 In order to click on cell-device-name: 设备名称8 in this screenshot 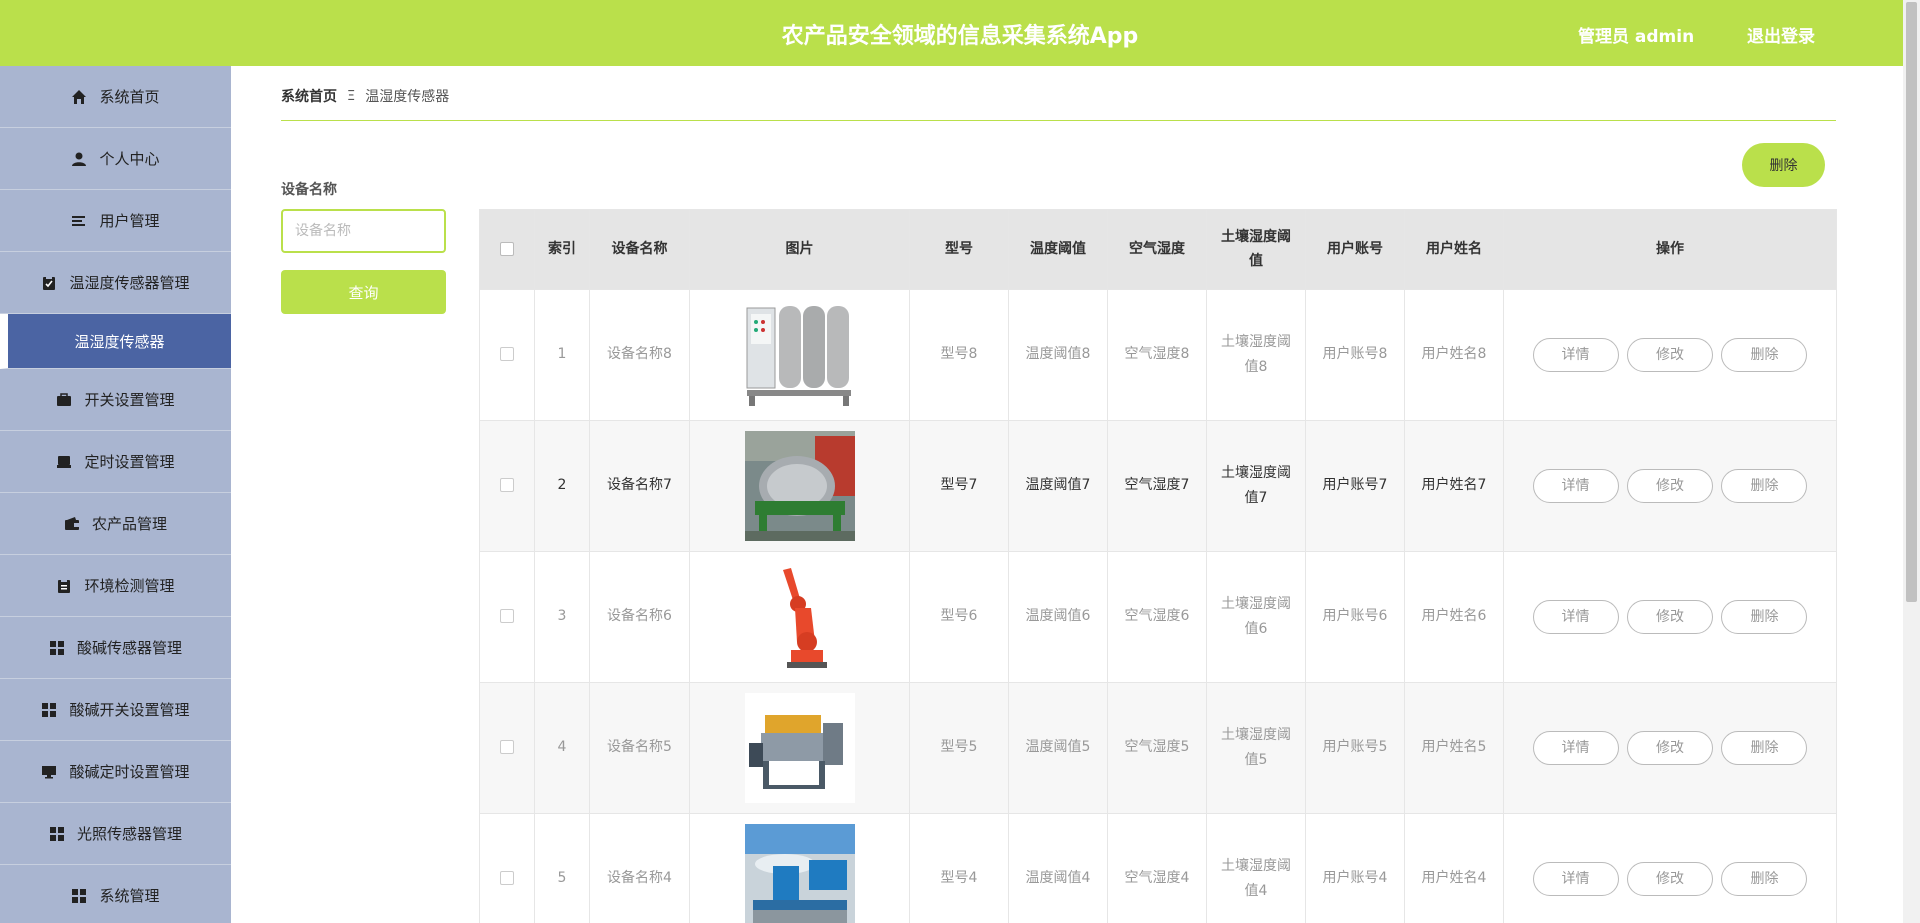, I will do `click(639, 355)`.